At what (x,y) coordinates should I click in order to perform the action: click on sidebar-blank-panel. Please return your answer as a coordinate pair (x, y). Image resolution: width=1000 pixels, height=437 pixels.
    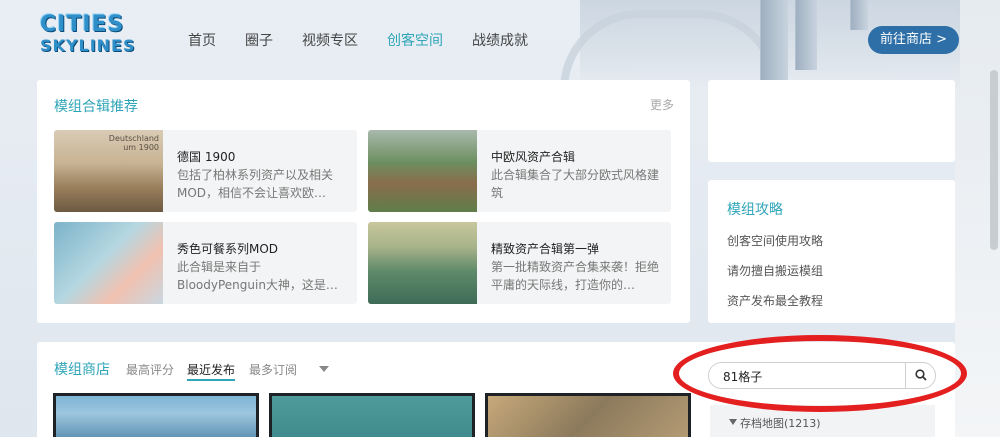
    Looking at the image, I should click on (831, 121).